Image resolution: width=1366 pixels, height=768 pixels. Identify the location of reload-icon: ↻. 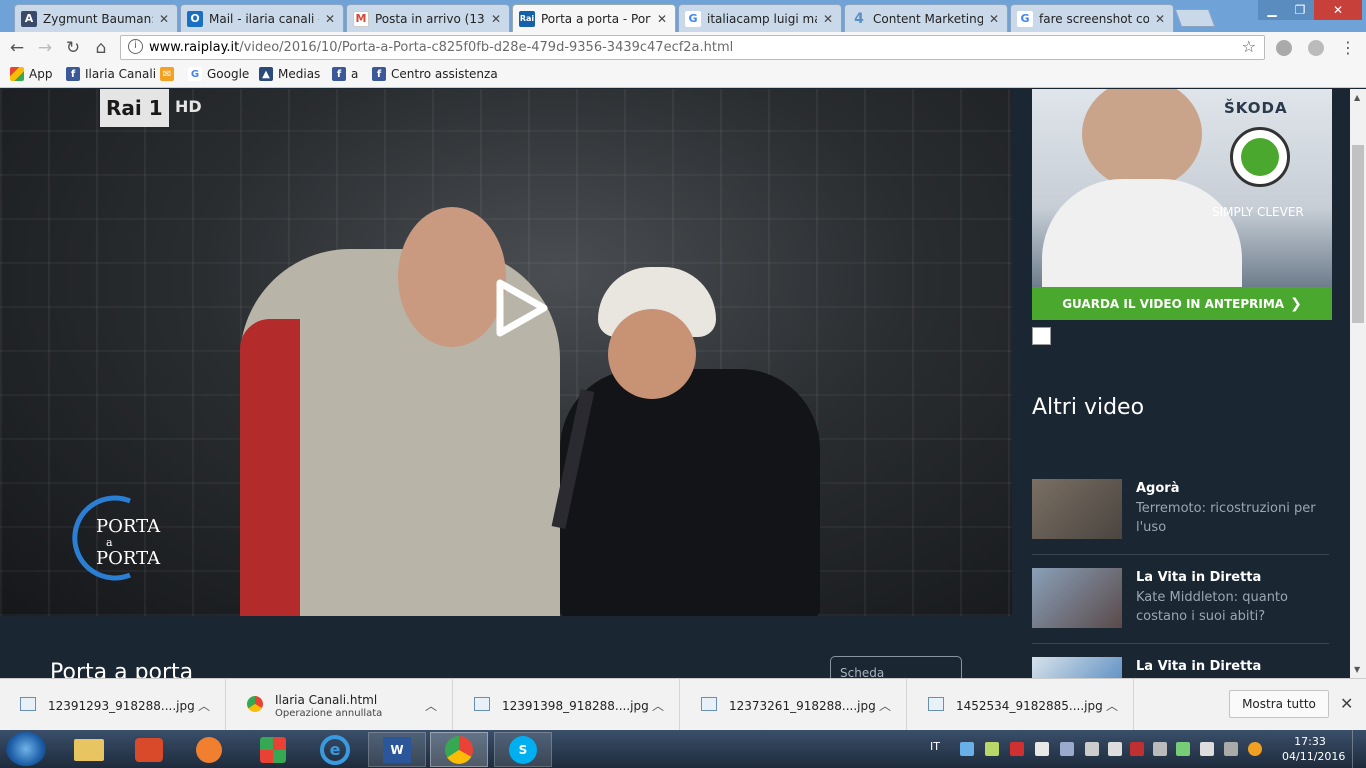
(73, 48).